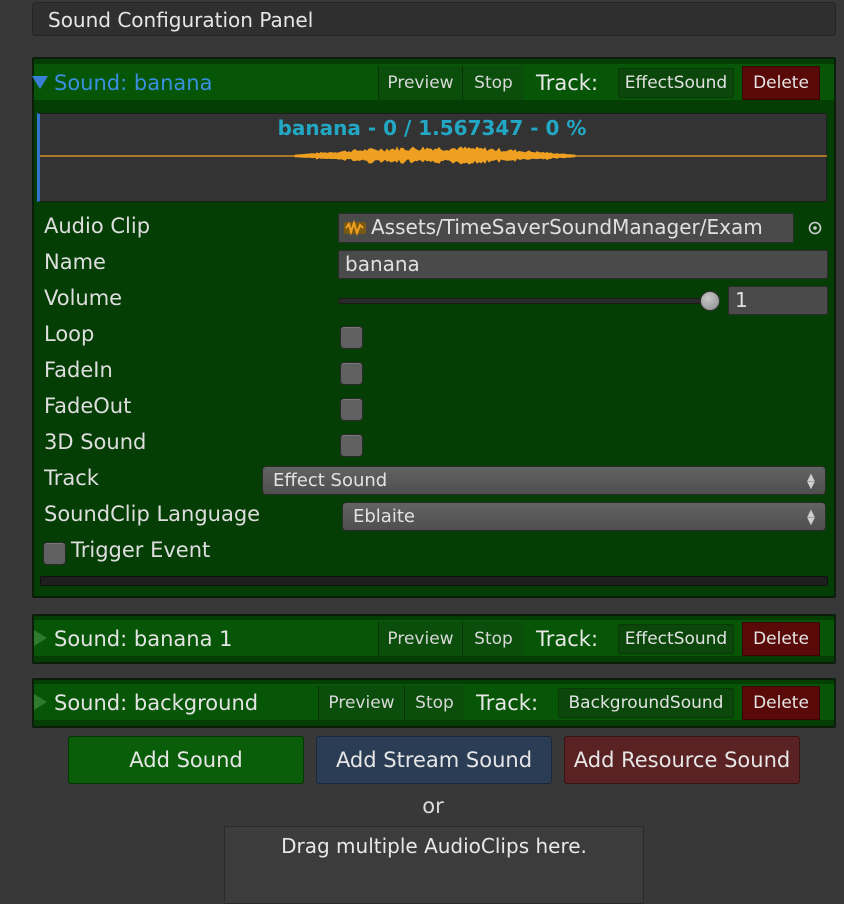 The width and height of the screenshot is (844, 904). What do you see at coordinates (78, 370) in the screenshot?
I see `fadein-label: FadeIn` at bounding box center [78, 370].